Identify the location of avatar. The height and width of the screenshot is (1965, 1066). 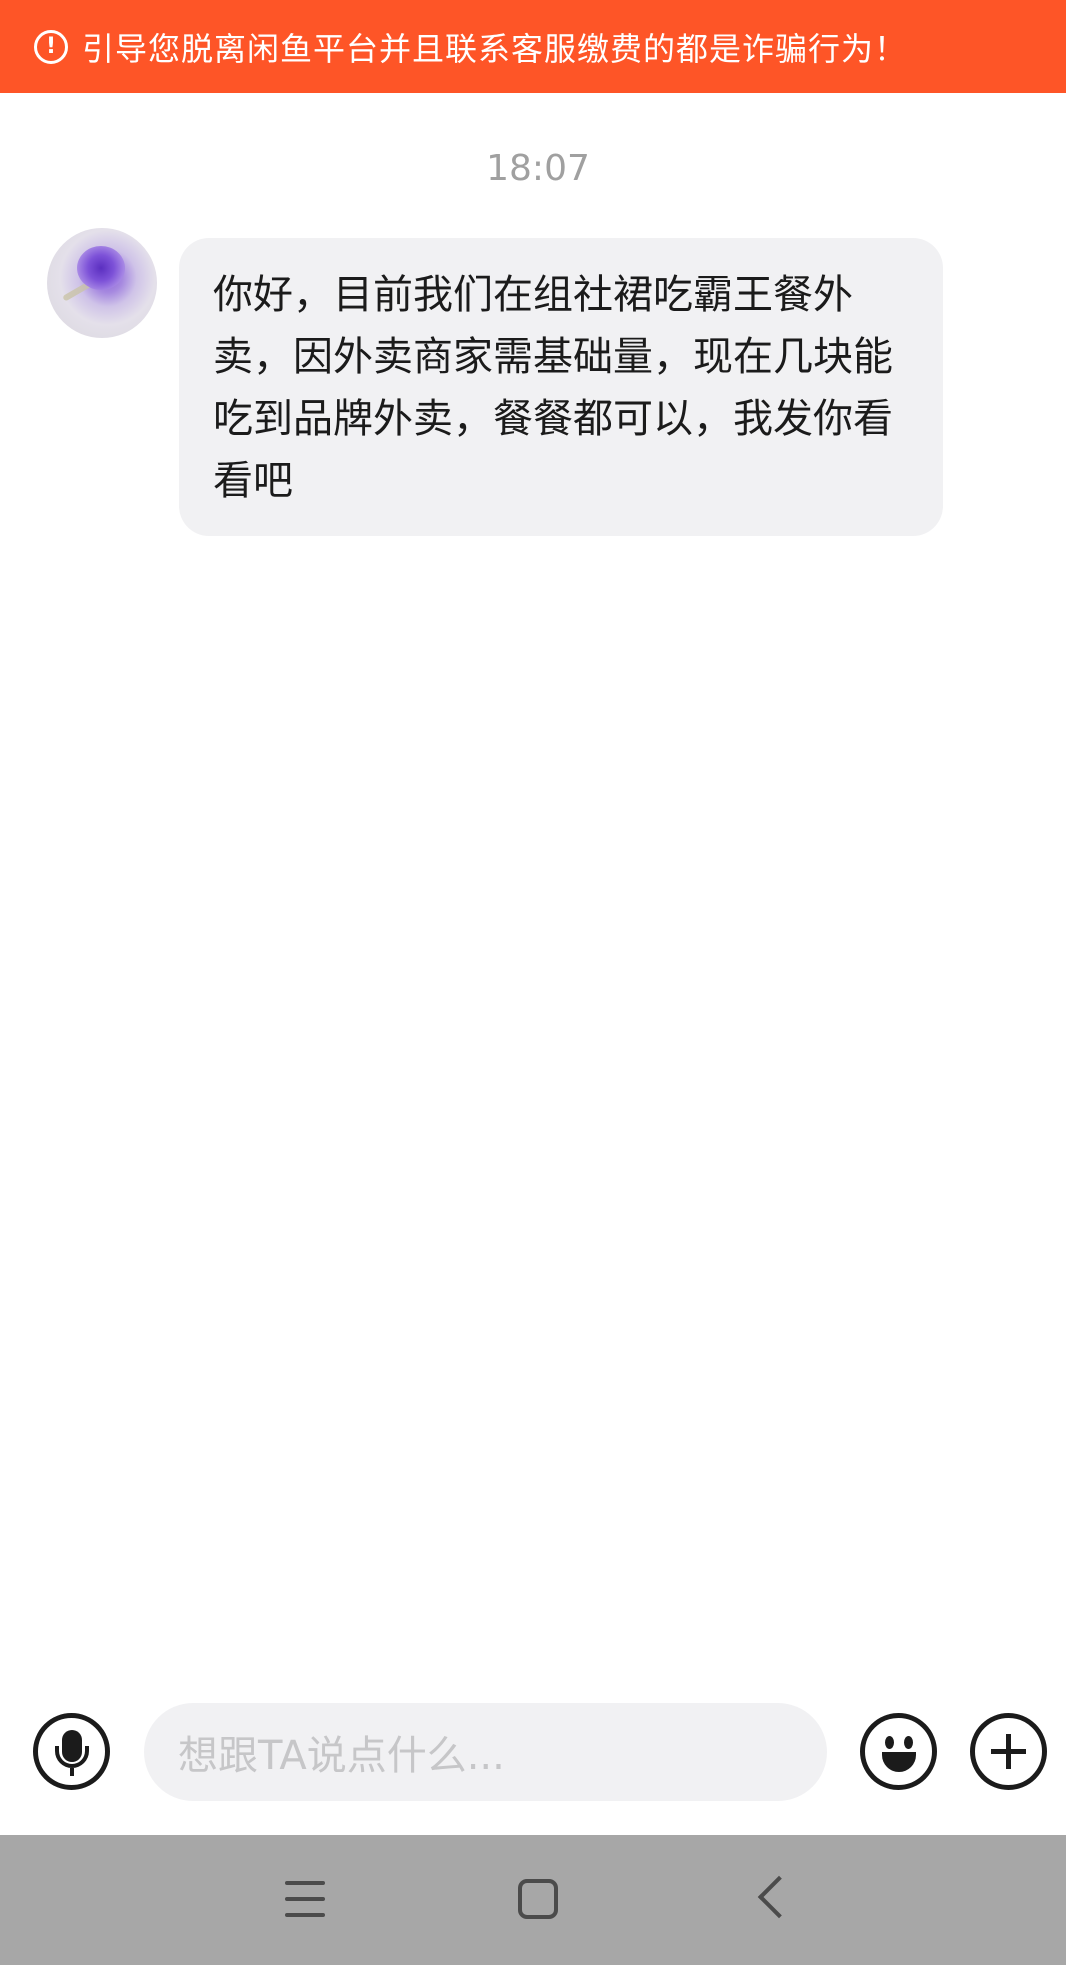
(102, 283).